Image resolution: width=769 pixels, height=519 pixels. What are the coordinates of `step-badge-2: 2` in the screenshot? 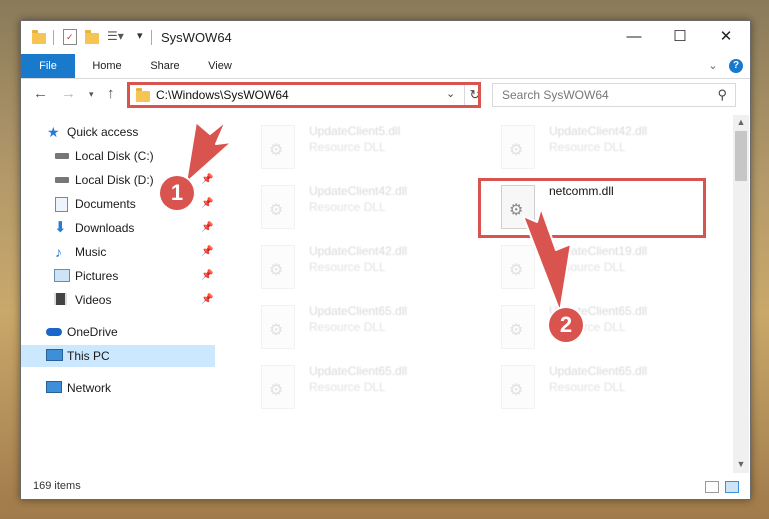 It's located at (566, 325).